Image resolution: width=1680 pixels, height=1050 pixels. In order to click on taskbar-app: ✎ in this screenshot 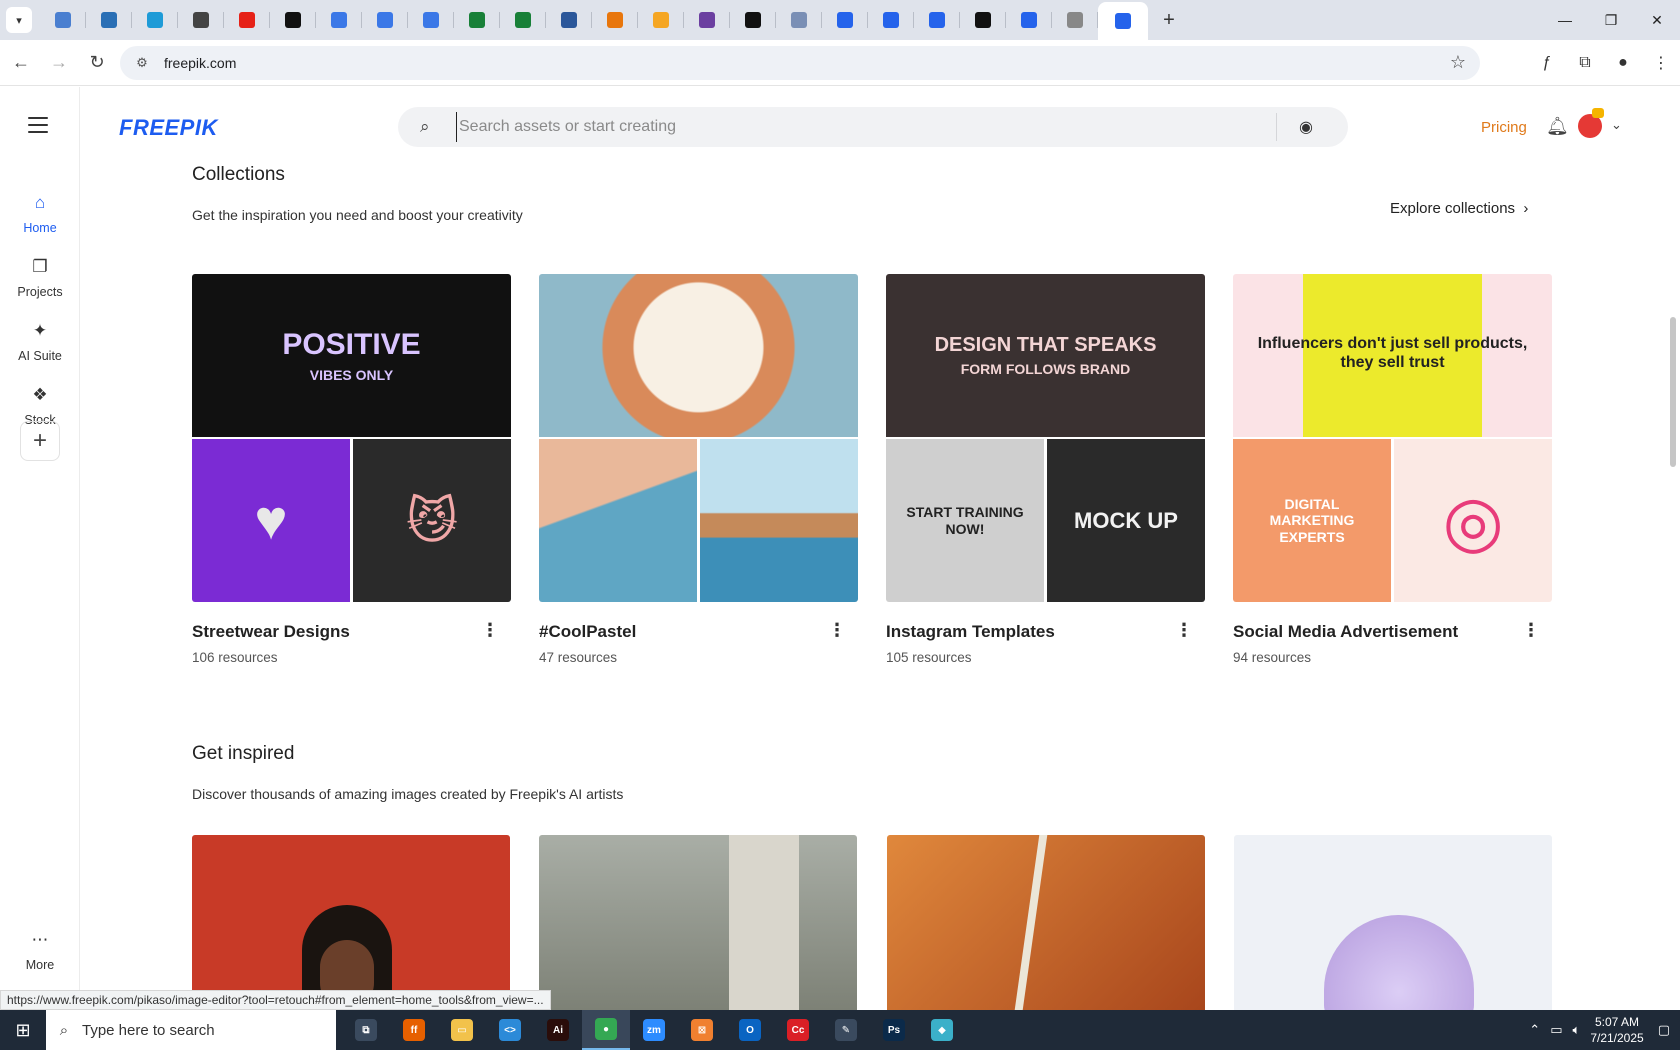, I will do `click(846, 1030)`.